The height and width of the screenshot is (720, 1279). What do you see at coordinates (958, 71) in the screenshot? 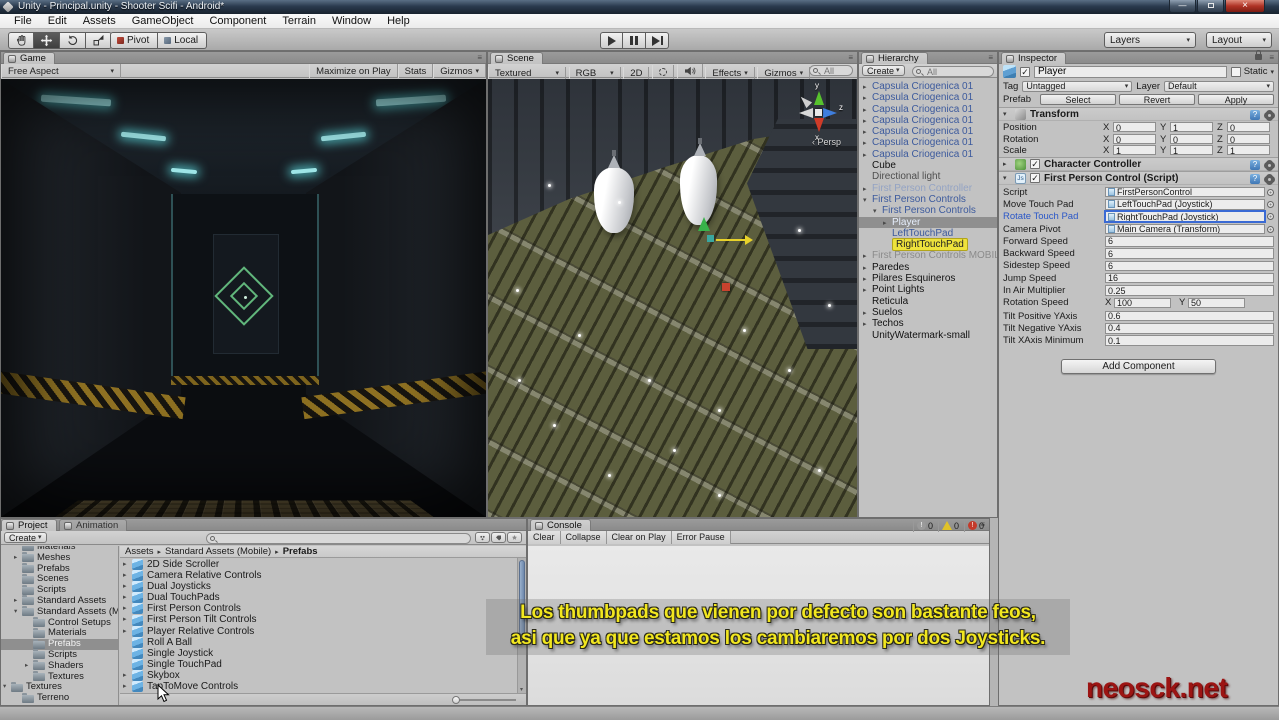
I see `hierarchy-search-input` at bounding box center [958, 71].